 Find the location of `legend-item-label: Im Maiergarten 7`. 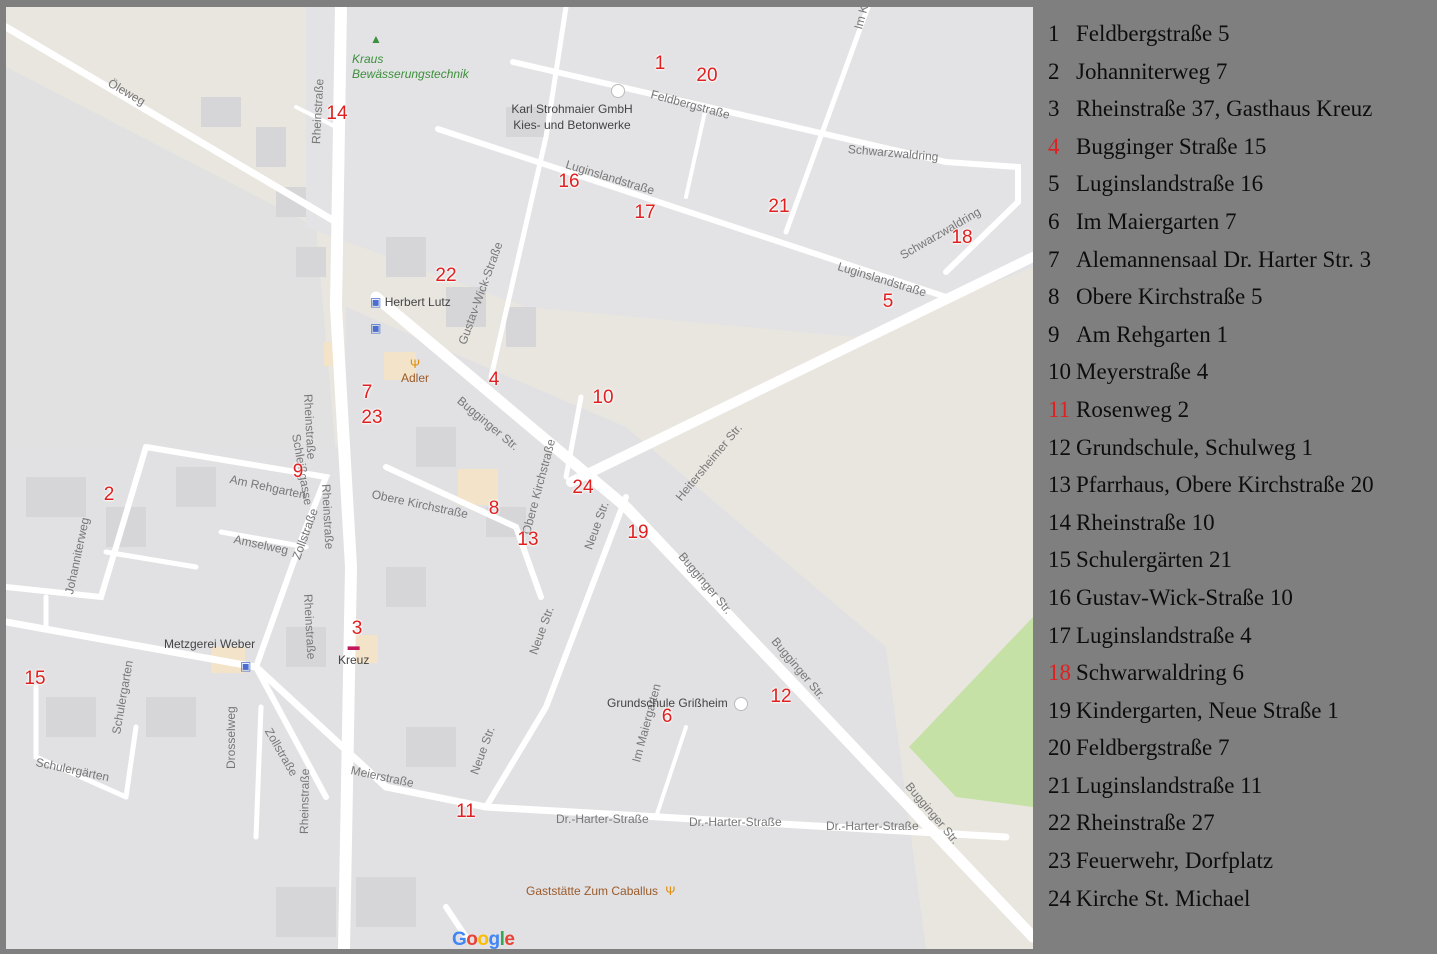

legend-item-label: Im Maiergarten 7 is located at coordinates (1156, 221).